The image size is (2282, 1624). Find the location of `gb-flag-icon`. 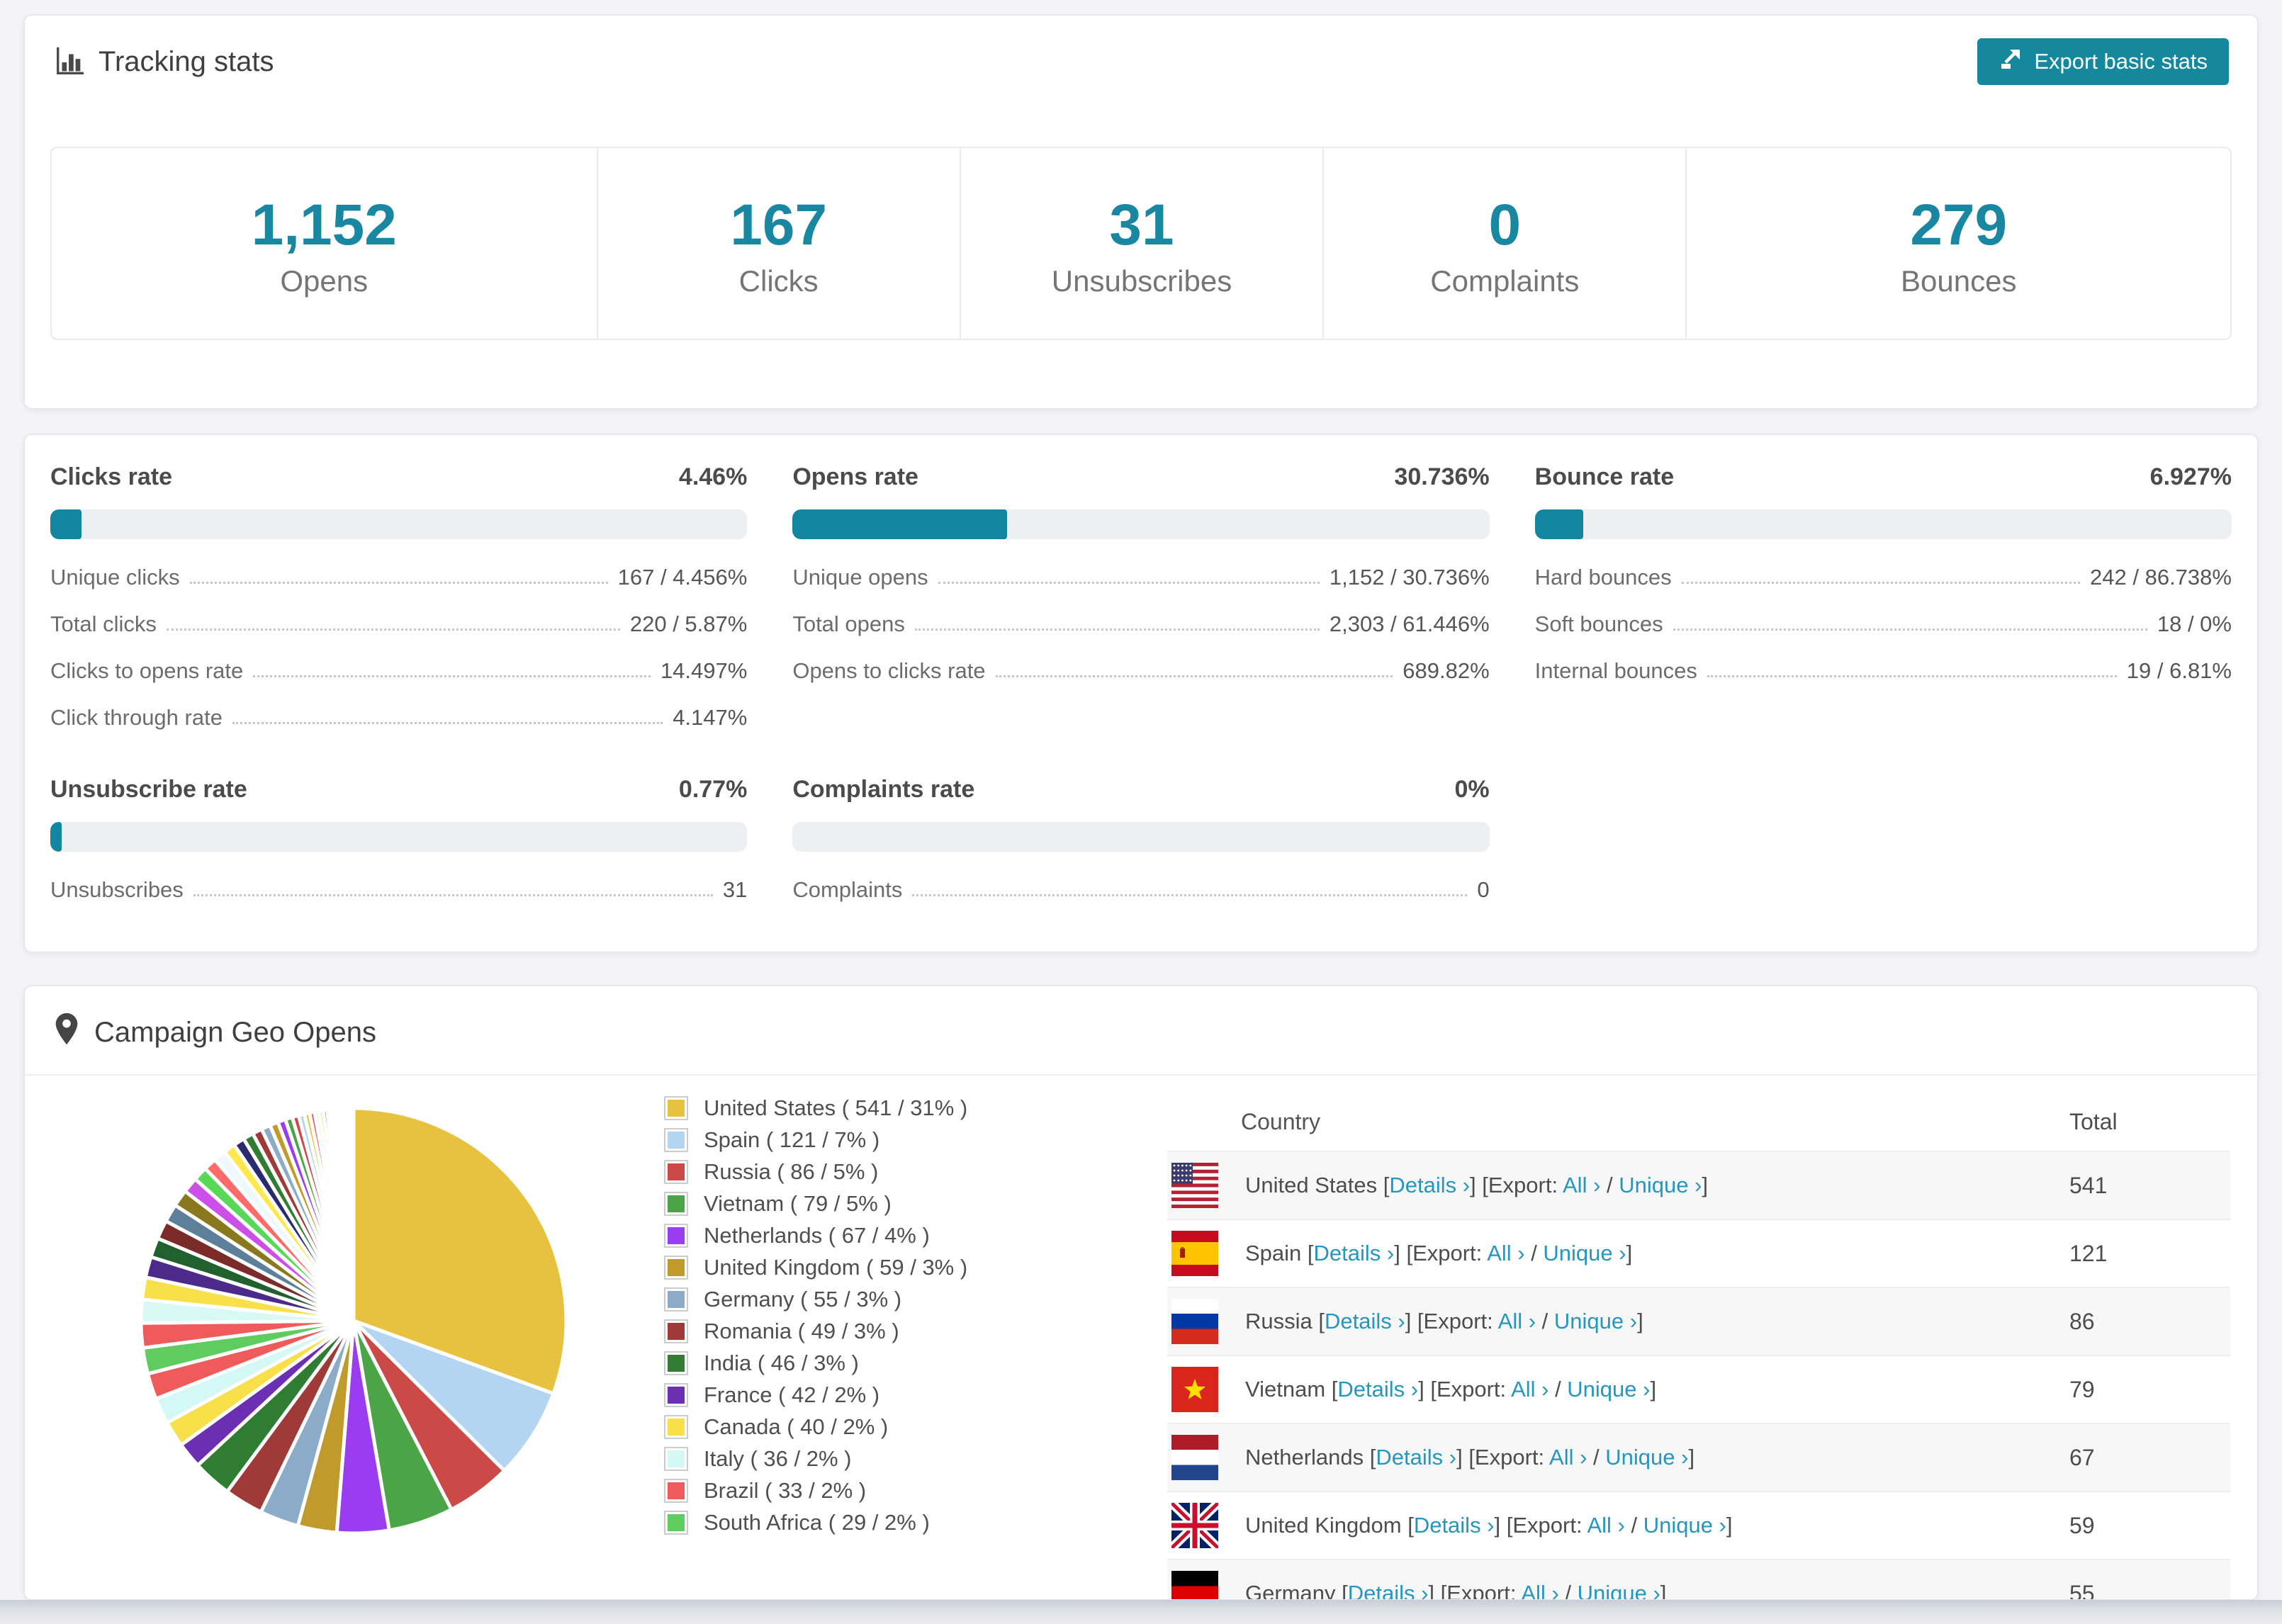

gb-flag-icon is located at coordinates (1194, 1526).